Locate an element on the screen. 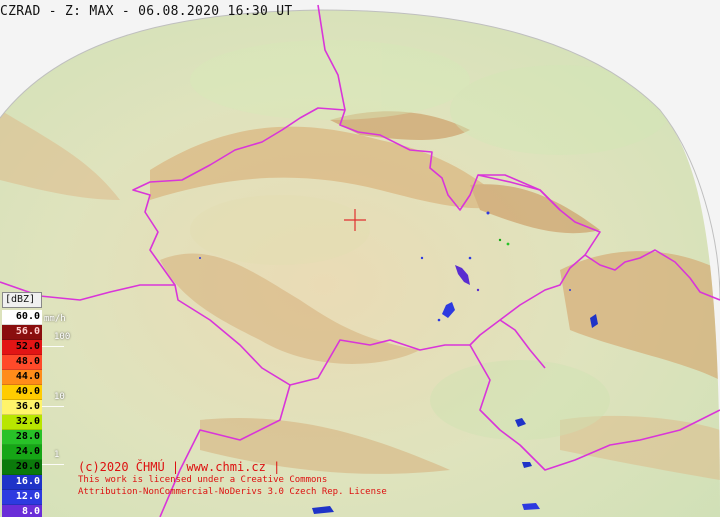 The height and width of the screenshot is (517, 720). scale-label: 100 is located at coordinates (62, 337).